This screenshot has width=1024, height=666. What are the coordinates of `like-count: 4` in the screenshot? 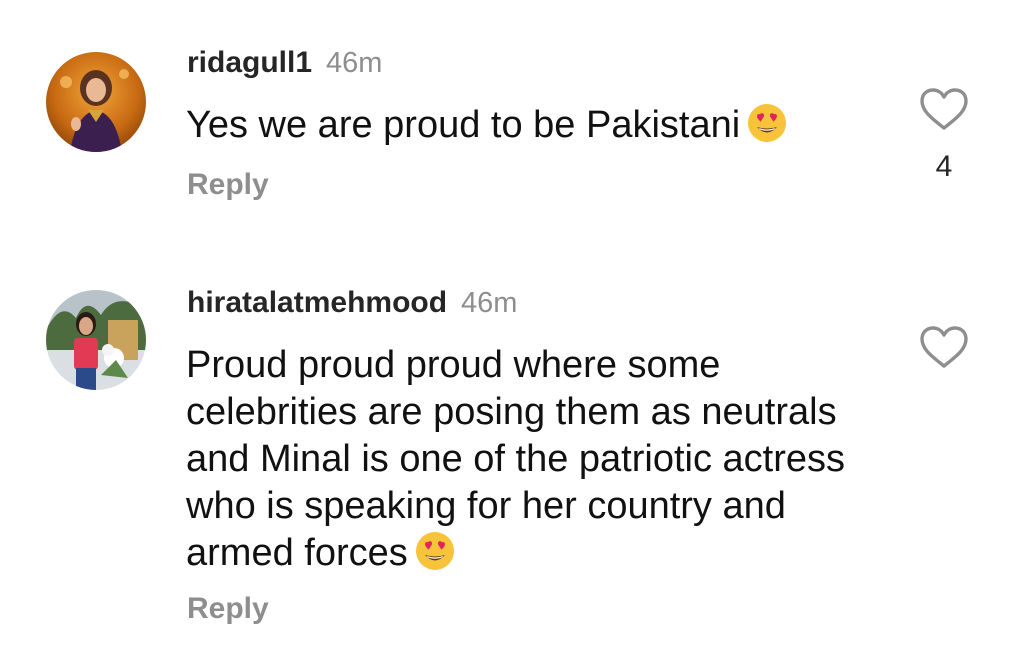 It's located at (944, 166).